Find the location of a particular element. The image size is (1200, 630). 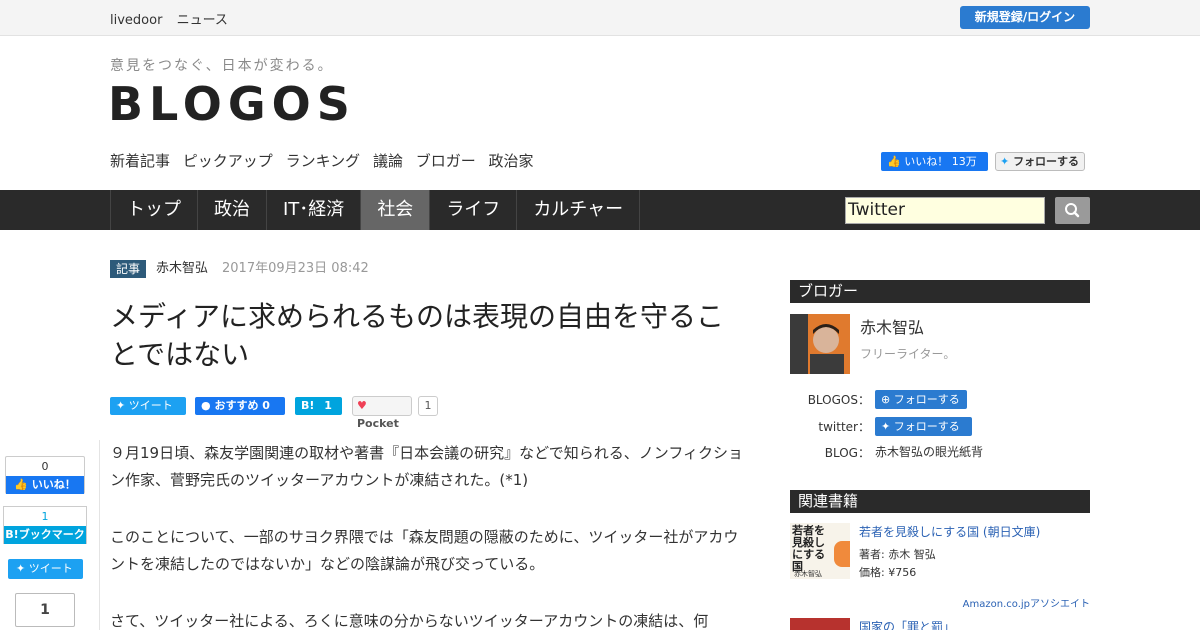

search-icon is located at coordinates (1072, 210).